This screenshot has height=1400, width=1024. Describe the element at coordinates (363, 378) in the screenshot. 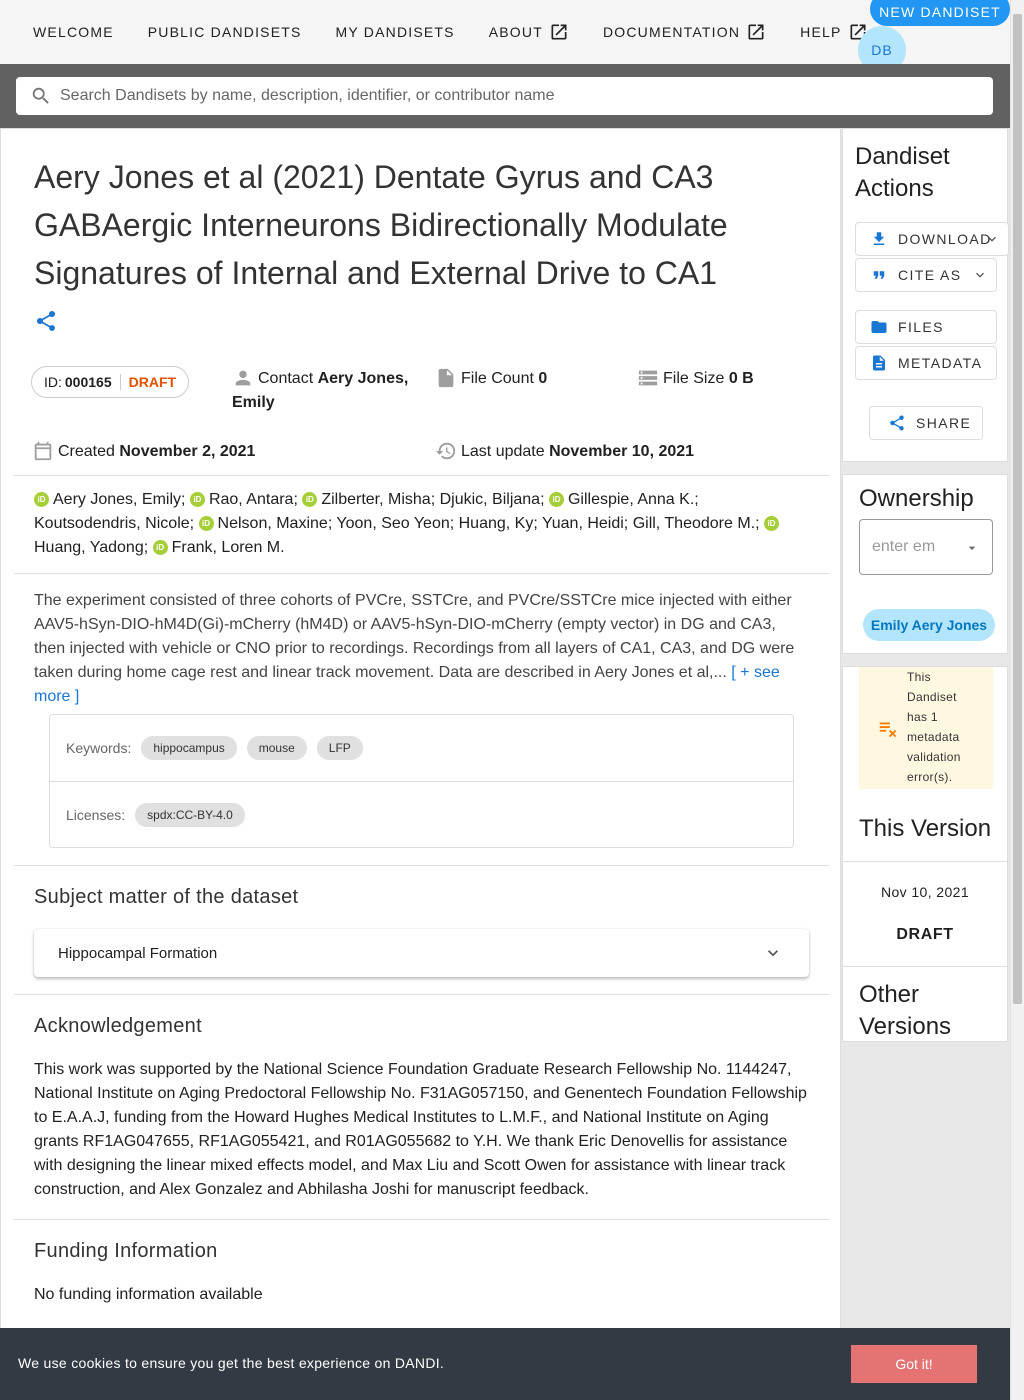

I see `contact-name: Aery Jones,` at that location.